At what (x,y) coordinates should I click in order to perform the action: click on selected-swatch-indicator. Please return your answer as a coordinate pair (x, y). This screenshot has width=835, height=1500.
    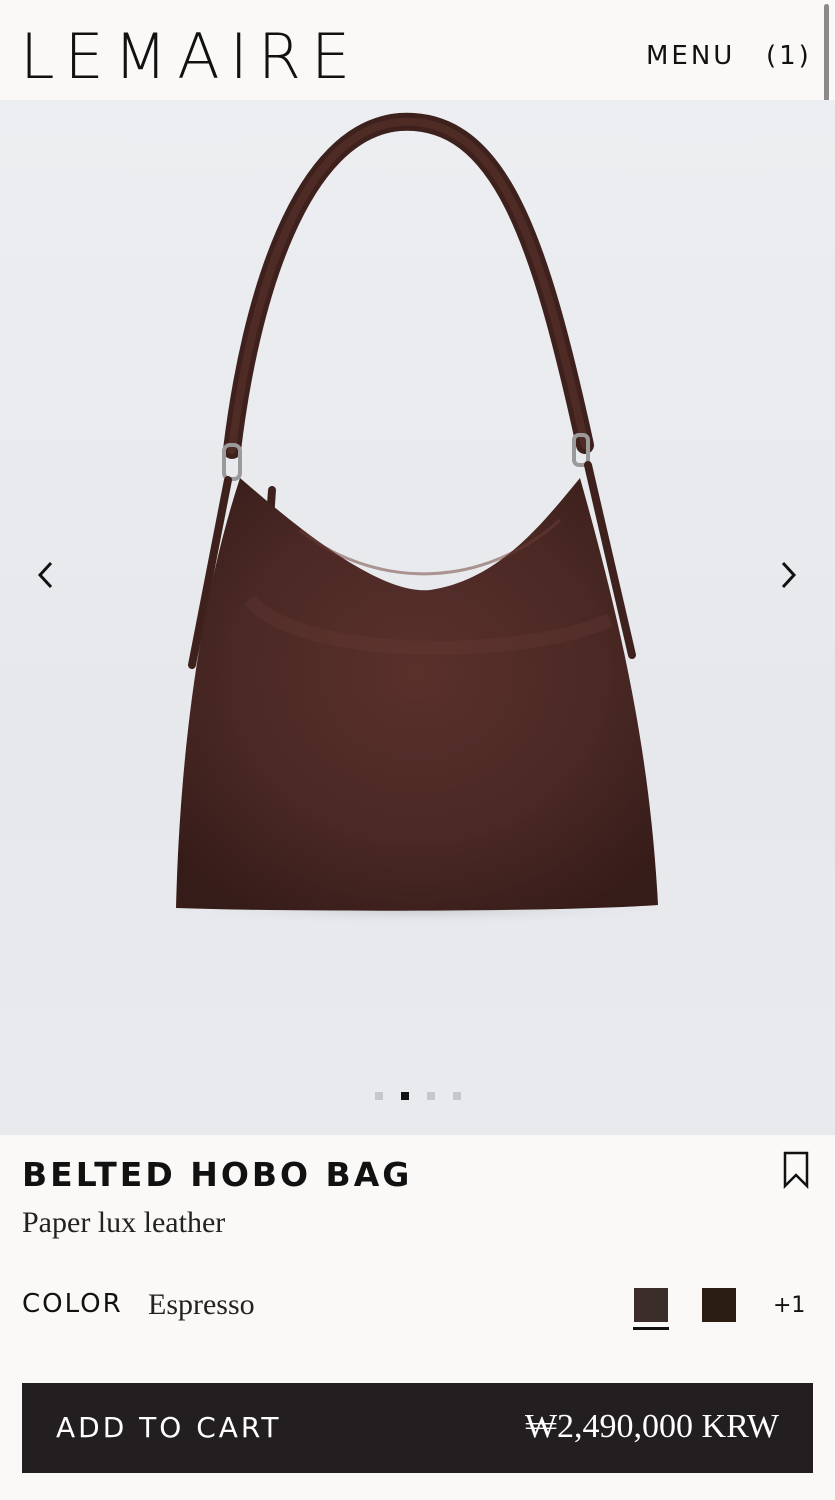
    Looking at the image, I should click on (651, 1328).